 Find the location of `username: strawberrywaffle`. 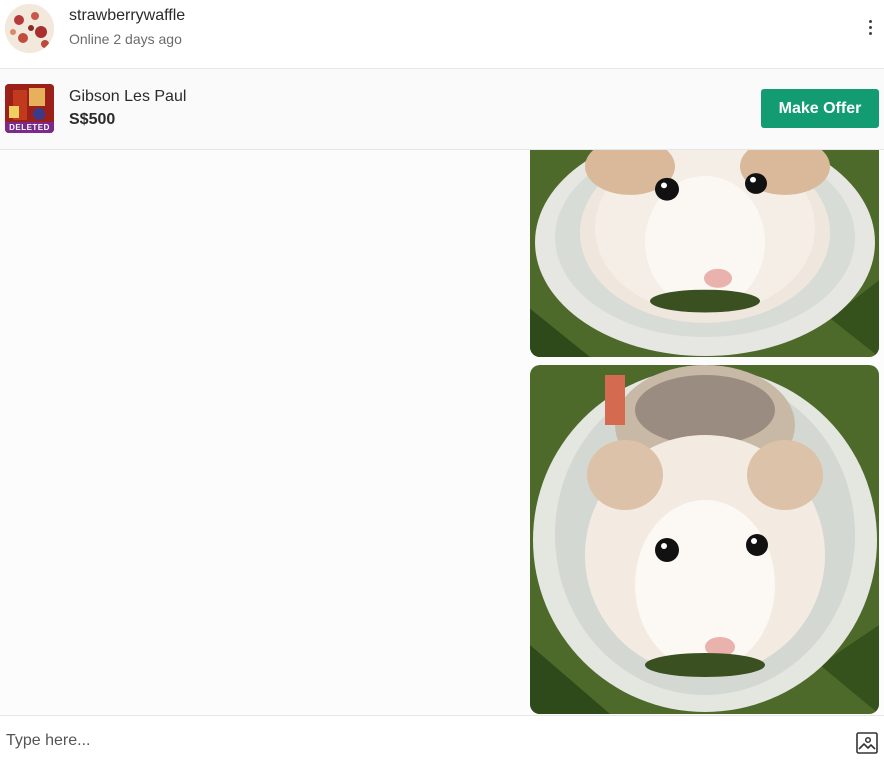

username: strawberrywaffle is located at coordinates (127, 16).